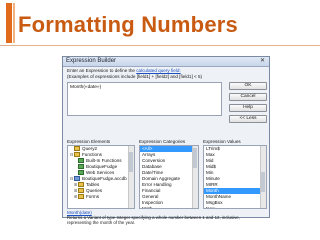 Image resolution: width=320 pixels, height=240 pixels. What do you see at coordinates (77, 155) in the screenshot?
I see `functions-folder-icon` at bounding box center [77, 155].